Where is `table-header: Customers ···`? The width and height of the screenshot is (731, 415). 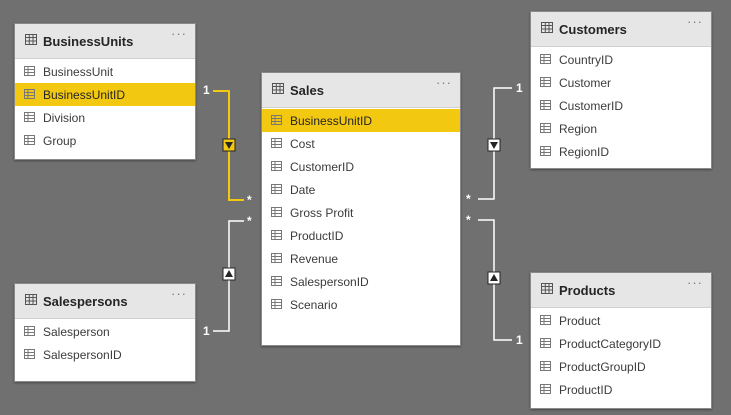
table-header: Customers ··· is located at coordinates (621, 29).